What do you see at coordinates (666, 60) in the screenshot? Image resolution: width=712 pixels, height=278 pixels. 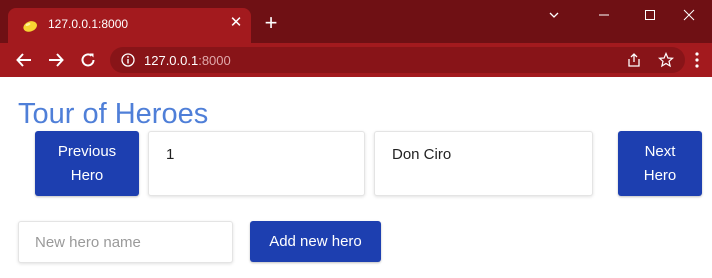 I see `bookmark-star-icon` at bounding box center [666, 60].